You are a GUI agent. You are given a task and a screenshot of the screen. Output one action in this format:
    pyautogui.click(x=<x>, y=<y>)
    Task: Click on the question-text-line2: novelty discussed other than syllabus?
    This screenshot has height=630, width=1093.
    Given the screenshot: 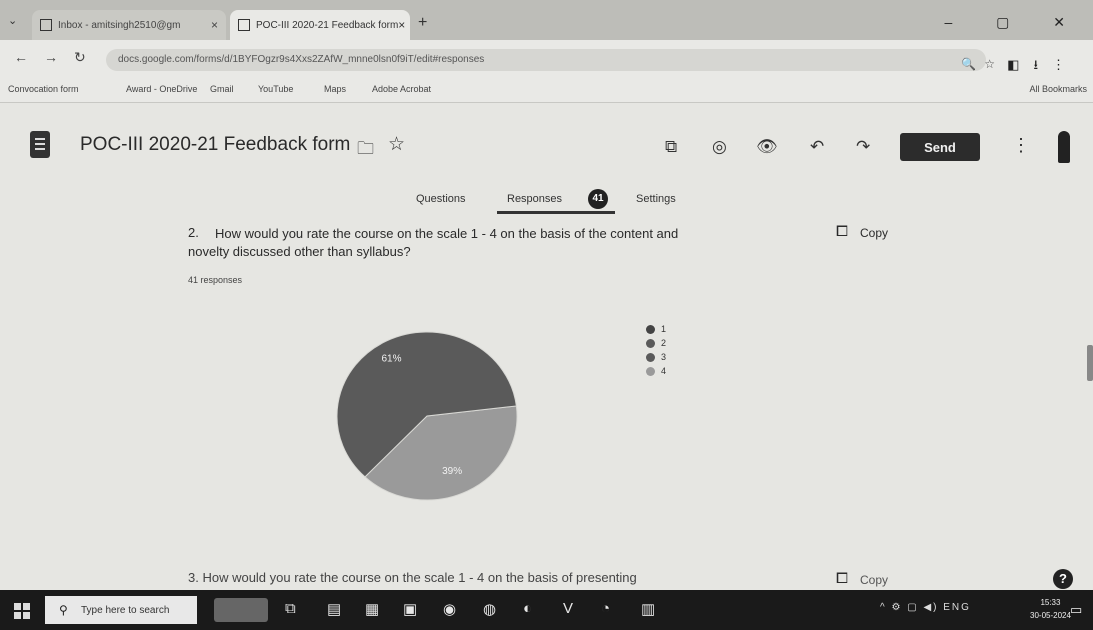 What is the action you would take?
    pyautogui.click(x=299, y=251)
    